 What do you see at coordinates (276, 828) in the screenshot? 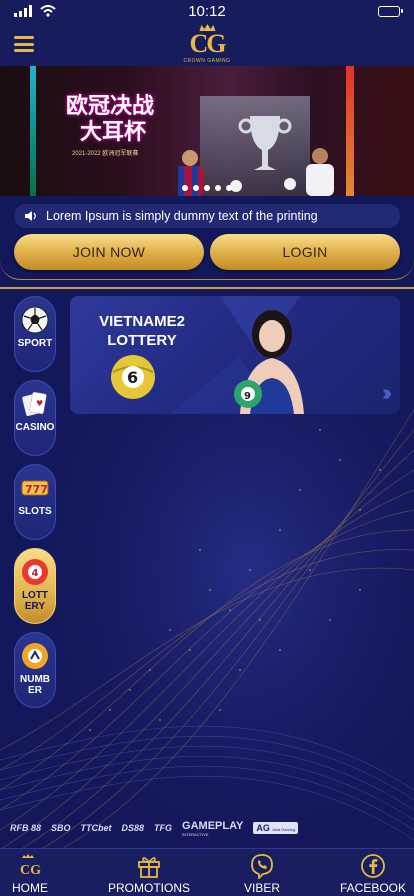
I see `partner-logo: AG Asia Gaming` at bounding box center [276, 828].